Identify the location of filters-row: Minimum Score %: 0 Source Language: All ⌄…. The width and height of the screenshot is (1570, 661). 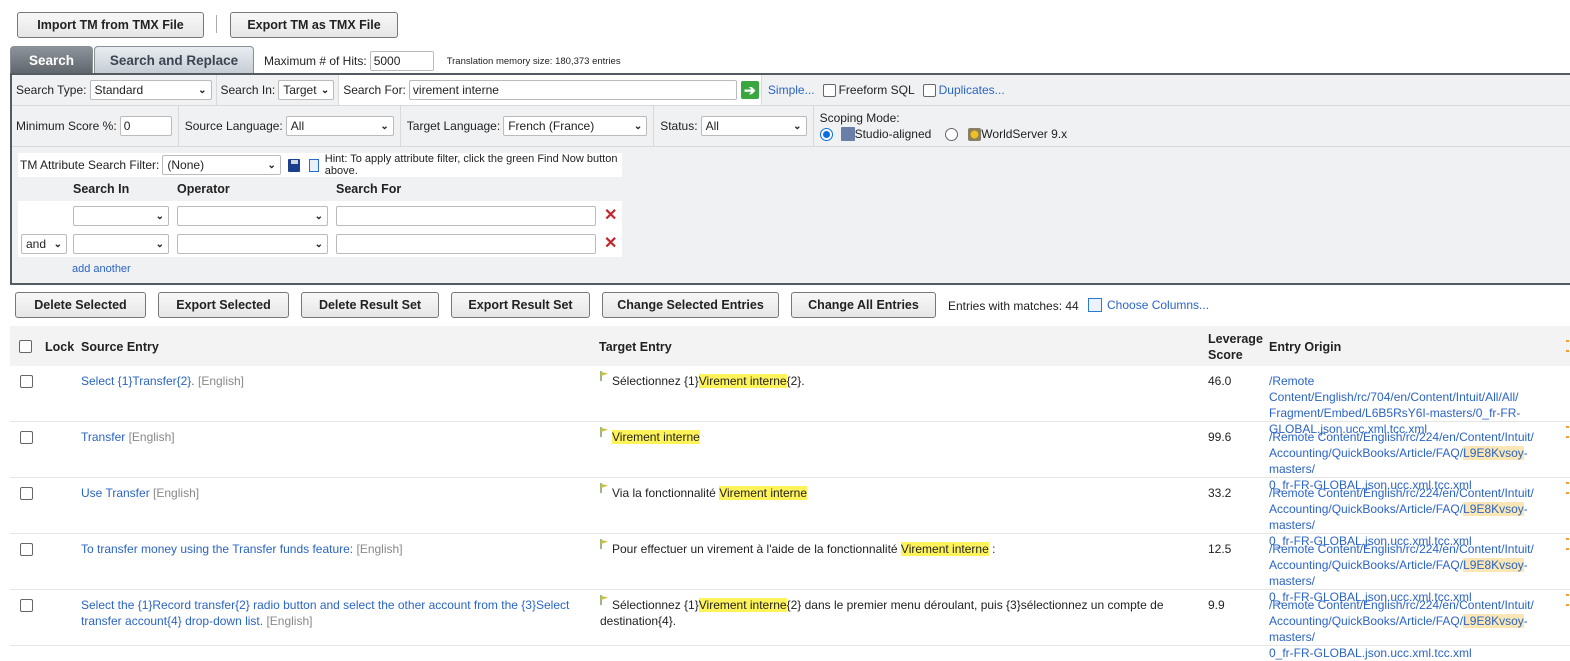
(541, 126).